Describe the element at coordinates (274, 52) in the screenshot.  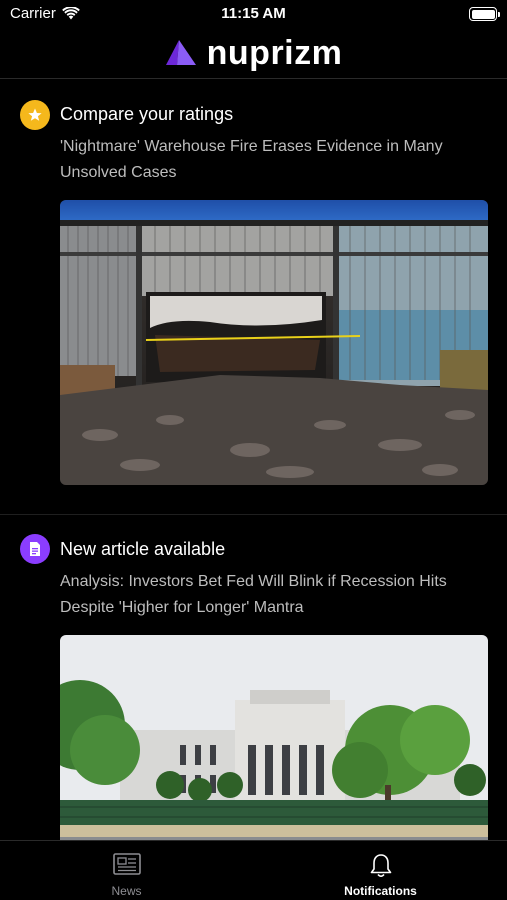
I see `app-logo-text: nuprizm` at that location.